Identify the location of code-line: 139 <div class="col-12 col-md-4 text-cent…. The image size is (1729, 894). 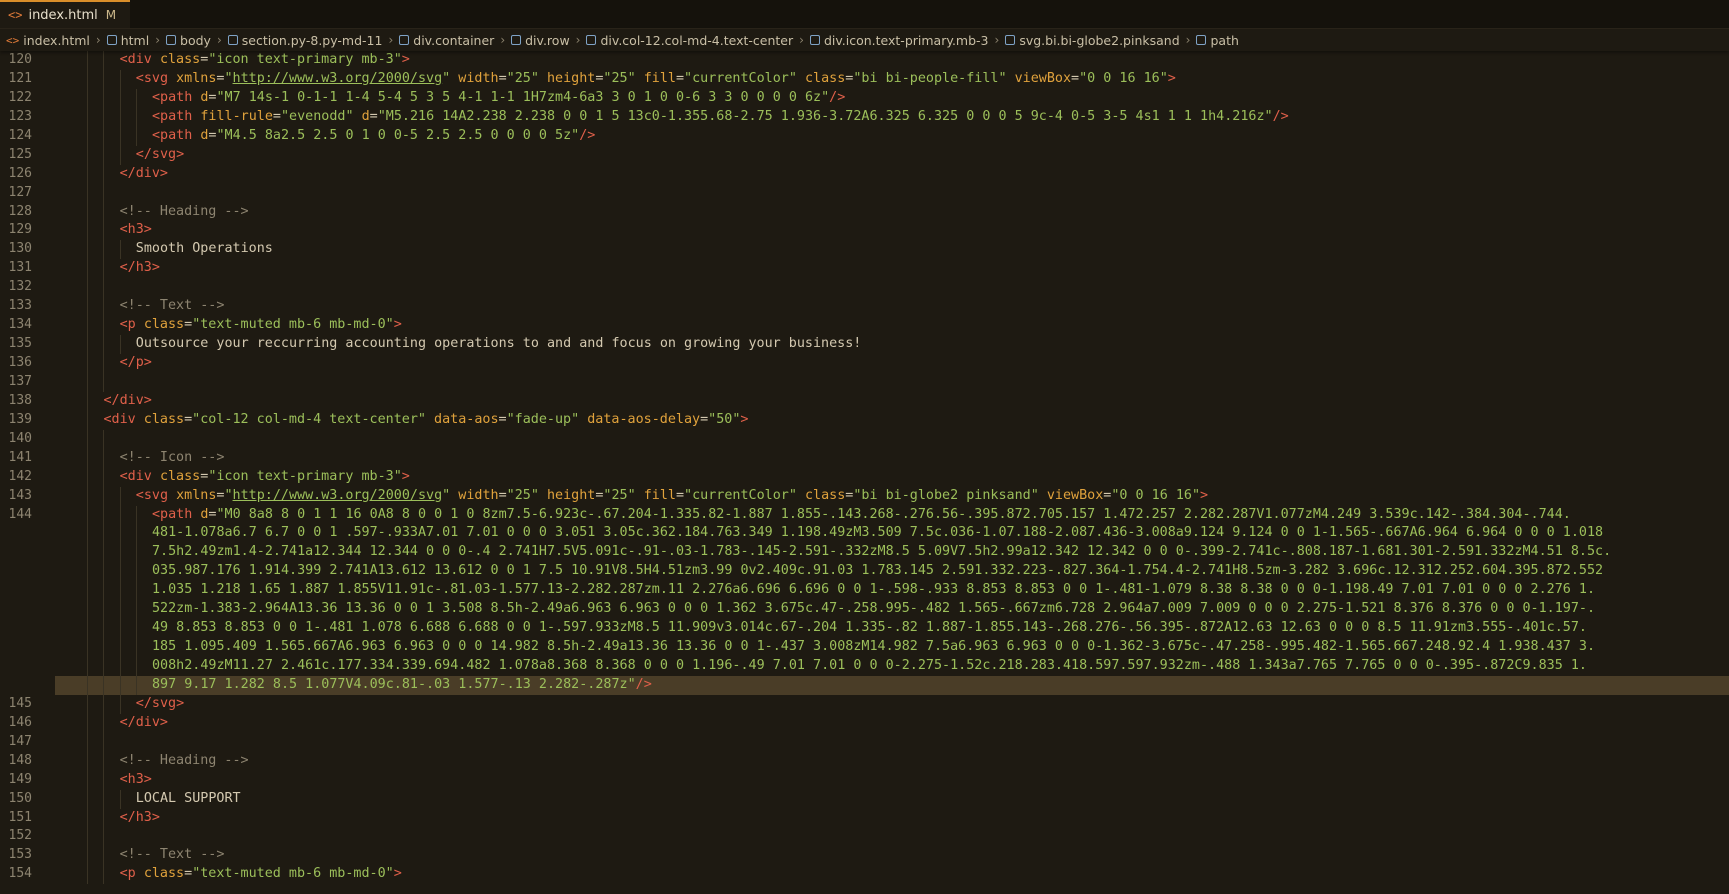
(864, 420).